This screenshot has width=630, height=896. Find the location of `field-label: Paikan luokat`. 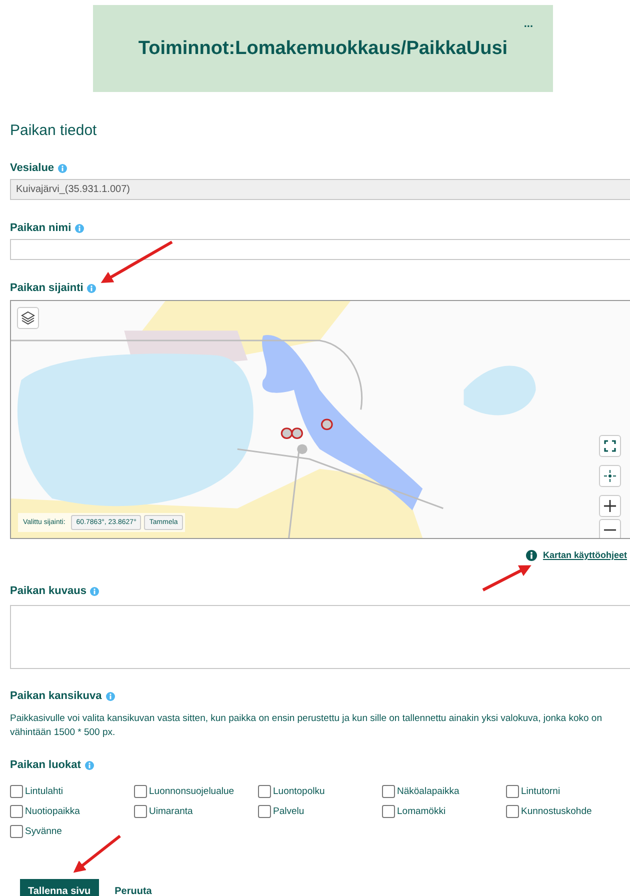

field-label: Paikan luokat is located at coordinates (45, 765).